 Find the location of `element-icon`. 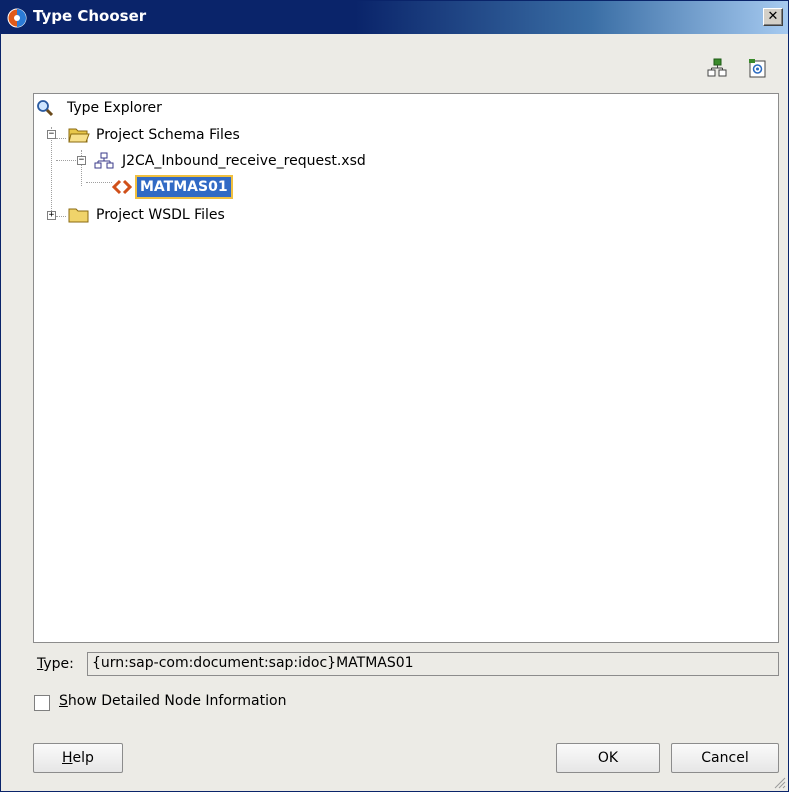

element-icon is located at coordinates (122, 187).